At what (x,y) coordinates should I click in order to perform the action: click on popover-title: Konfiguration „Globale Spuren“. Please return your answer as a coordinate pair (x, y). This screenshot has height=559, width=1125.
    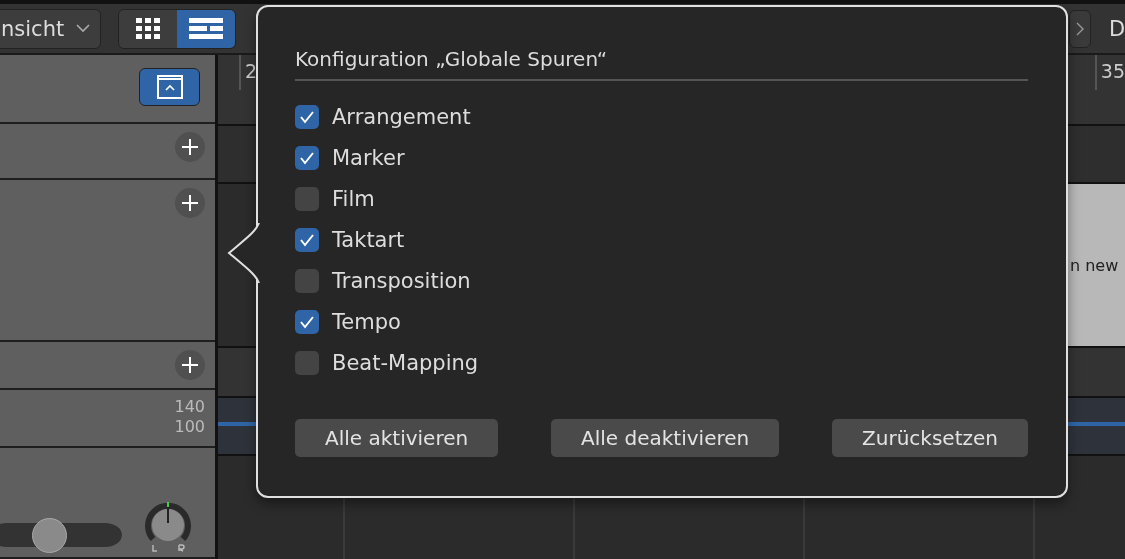
    Looking at the image, I should click on (661, 64).